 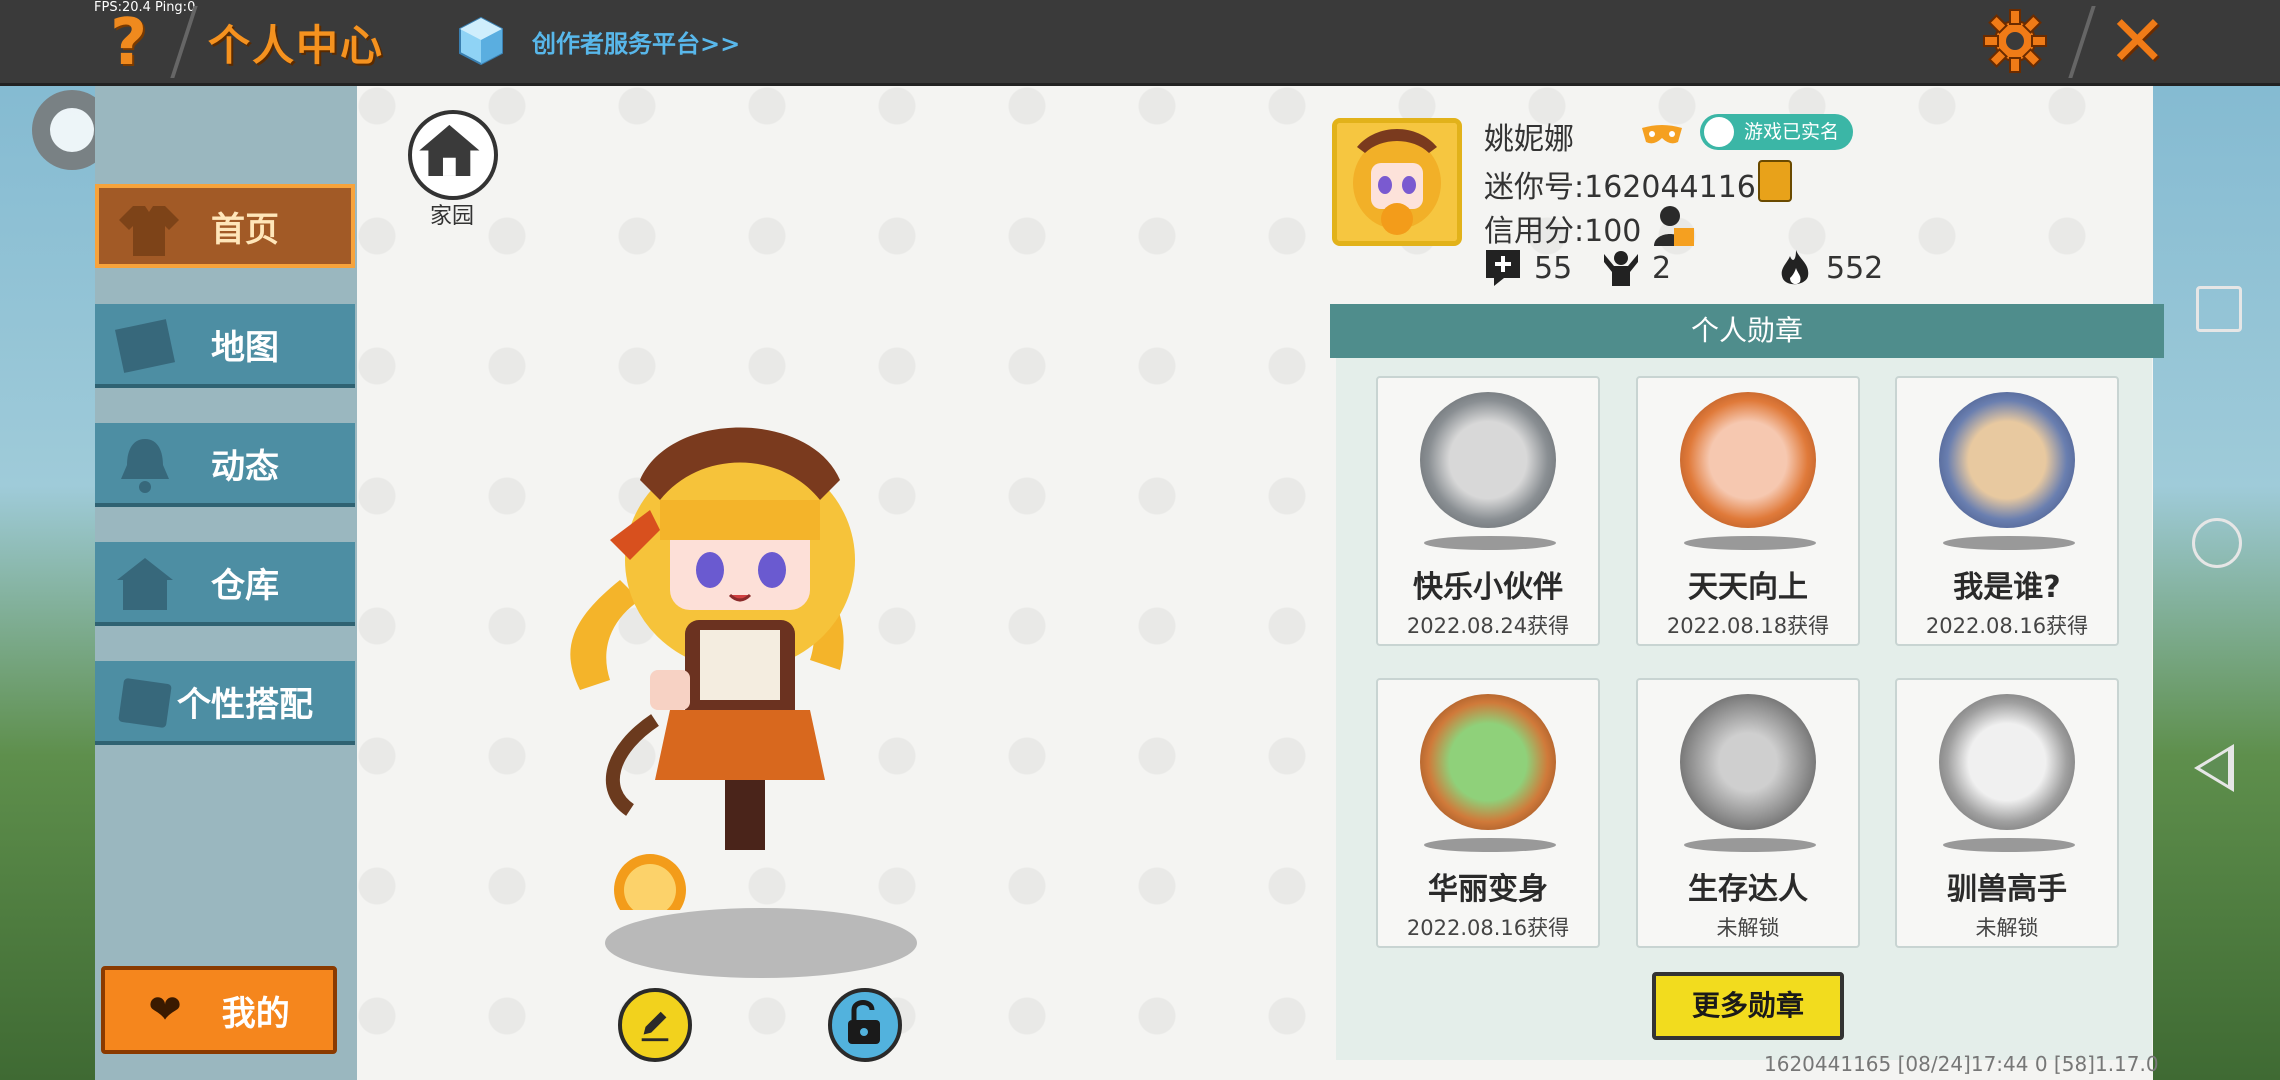 What do you see at coordinates (761, 943) in the screenshot?
I see `character-shadow` at bounding box center [761, 943].